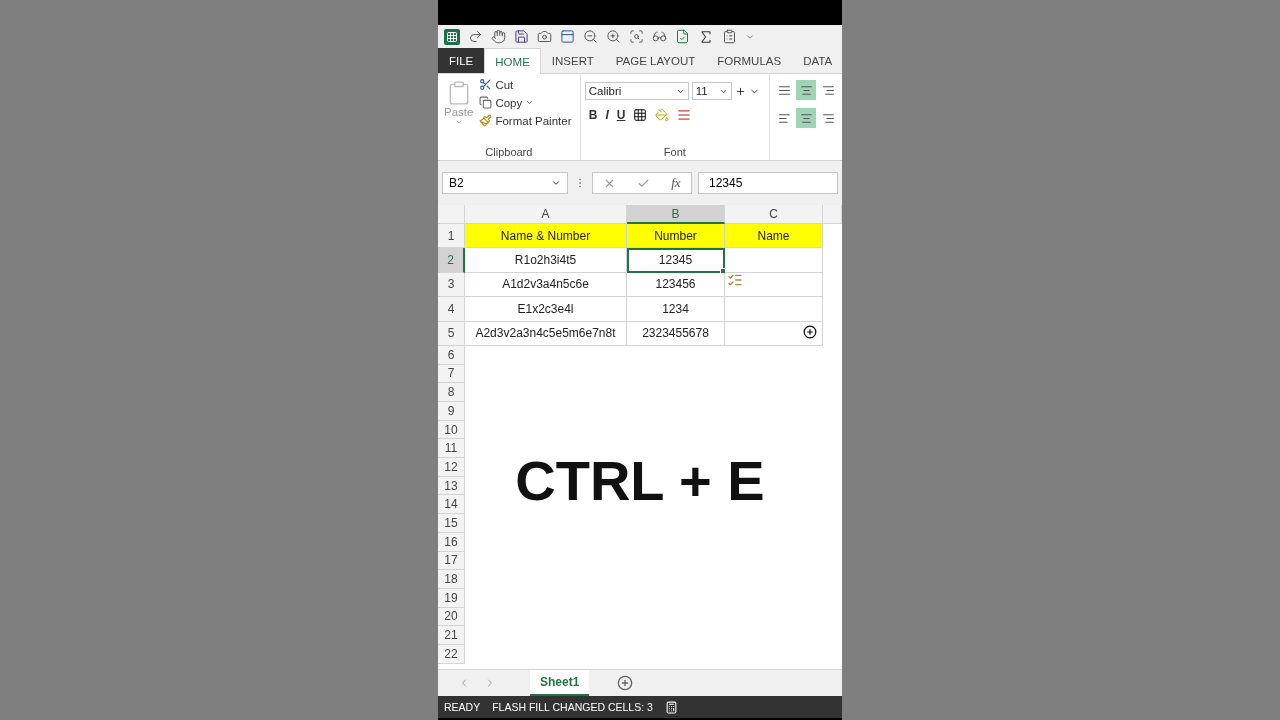 The width and height of the screenshot is (1280, 720). Describe the element at coordinates (462, 707) in the screenshot. I see `status-text: READY` at that location.